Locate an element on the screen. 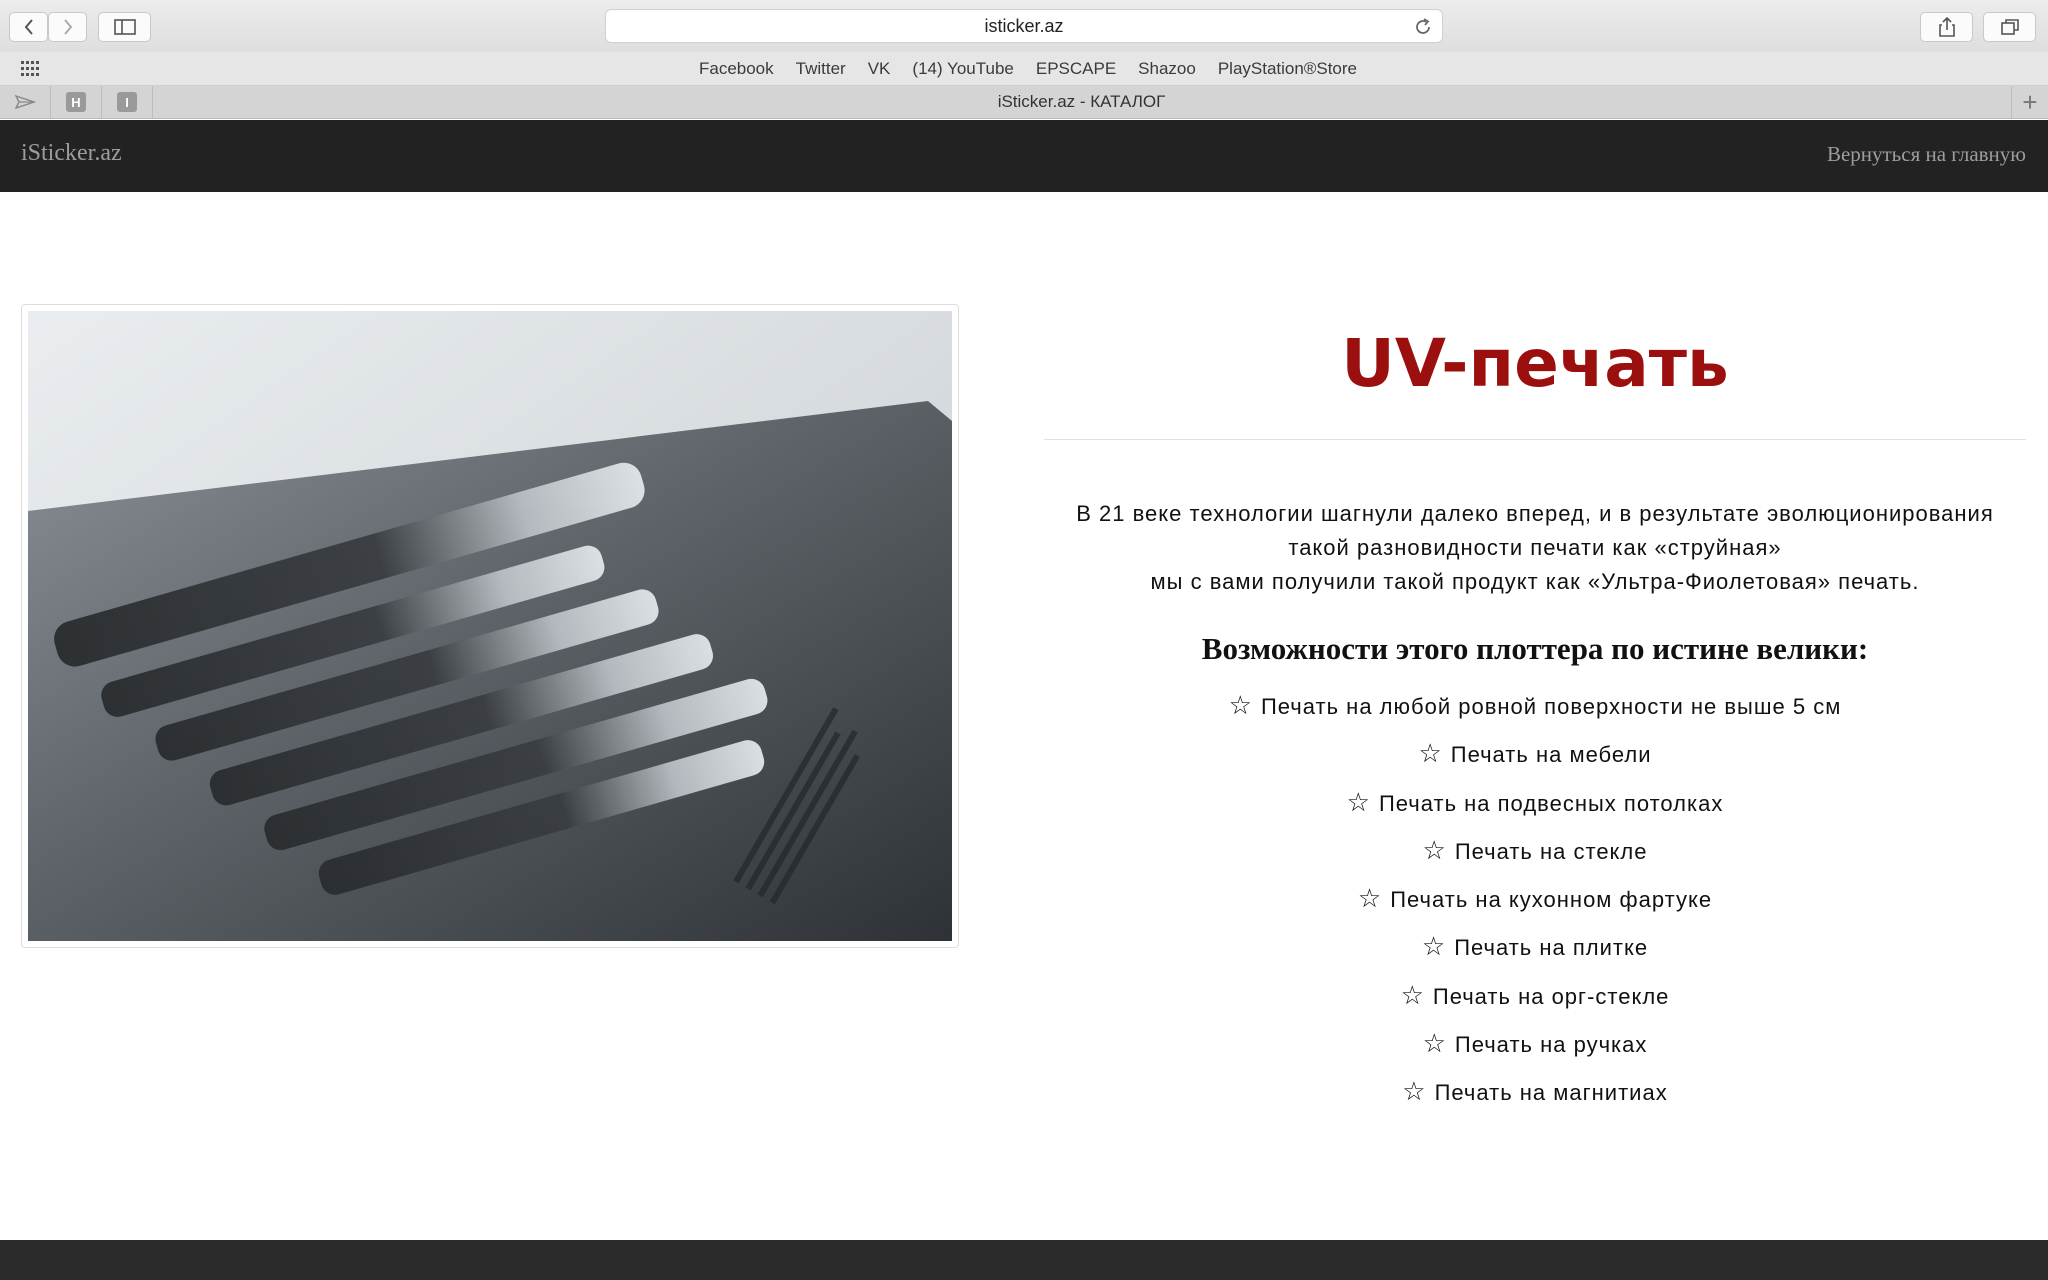 Image resolution: width=2048 pixels, height=1280 pixels. list-item: ☆ Печать на стекле is located at coordinates (1535, 859).